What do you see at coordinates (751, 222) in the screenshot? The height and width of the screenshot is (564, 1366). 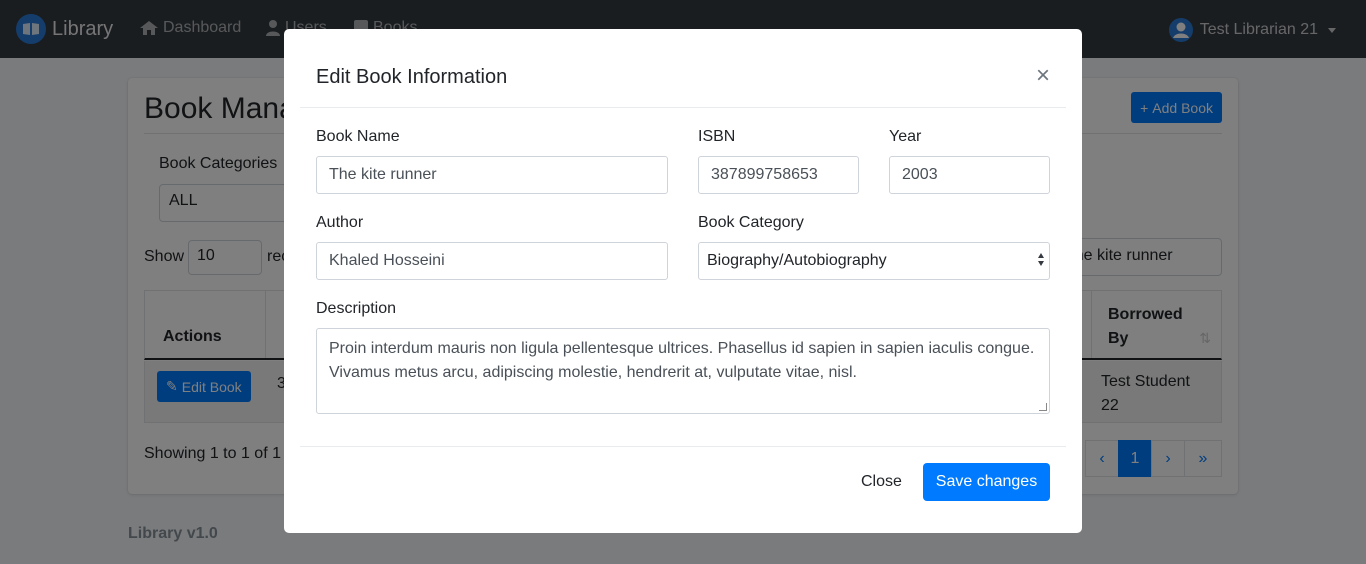 I see `category-label: Book Category` at bounding box center [751, 222].